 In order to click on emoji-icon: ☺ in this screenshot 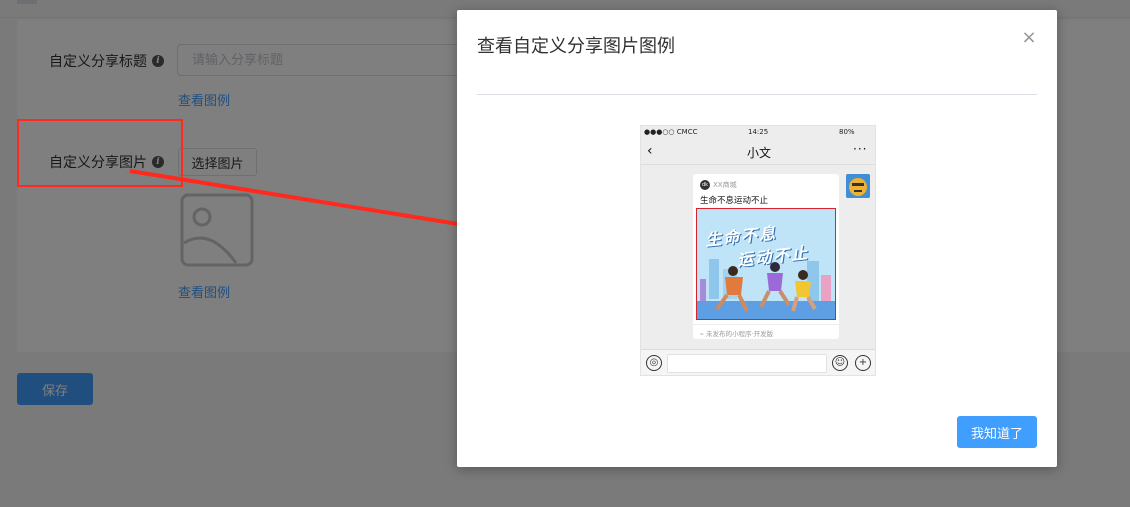, I will do `click(840, 363)`.